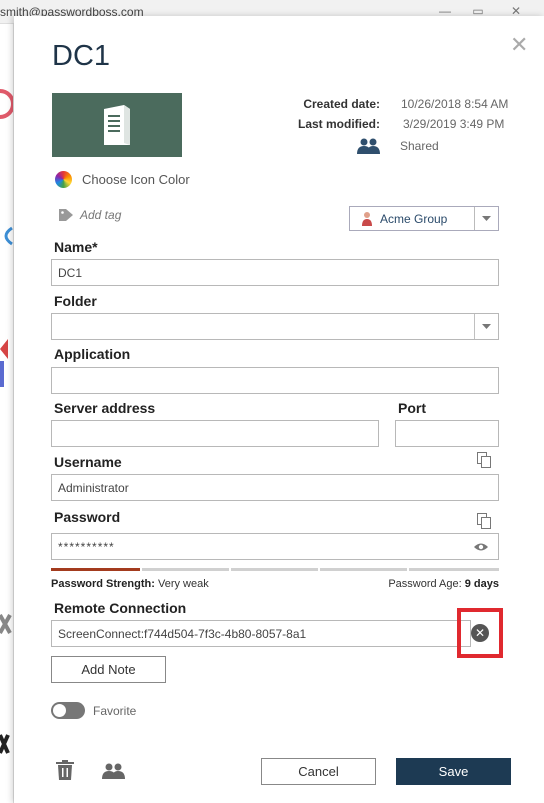 The width and height of the screenshot is (544, 803). I want to click on remote-connection-label: Remote Connection, so click(120, 608).